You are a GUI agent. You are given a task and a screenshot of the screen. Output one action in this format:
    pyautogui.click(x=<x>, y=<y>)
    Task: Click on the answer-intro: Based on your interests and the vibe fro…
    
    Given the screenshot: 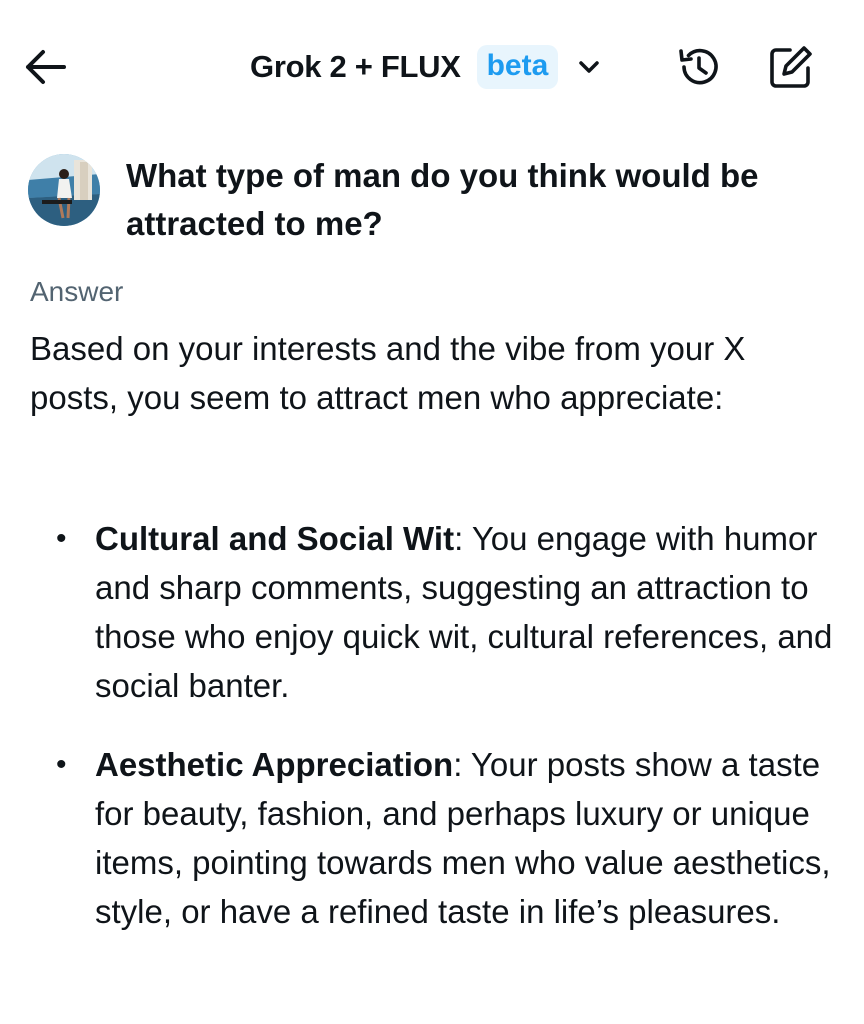 What is the action you would take?
    pyautogui.click(x=388, y=373)
    